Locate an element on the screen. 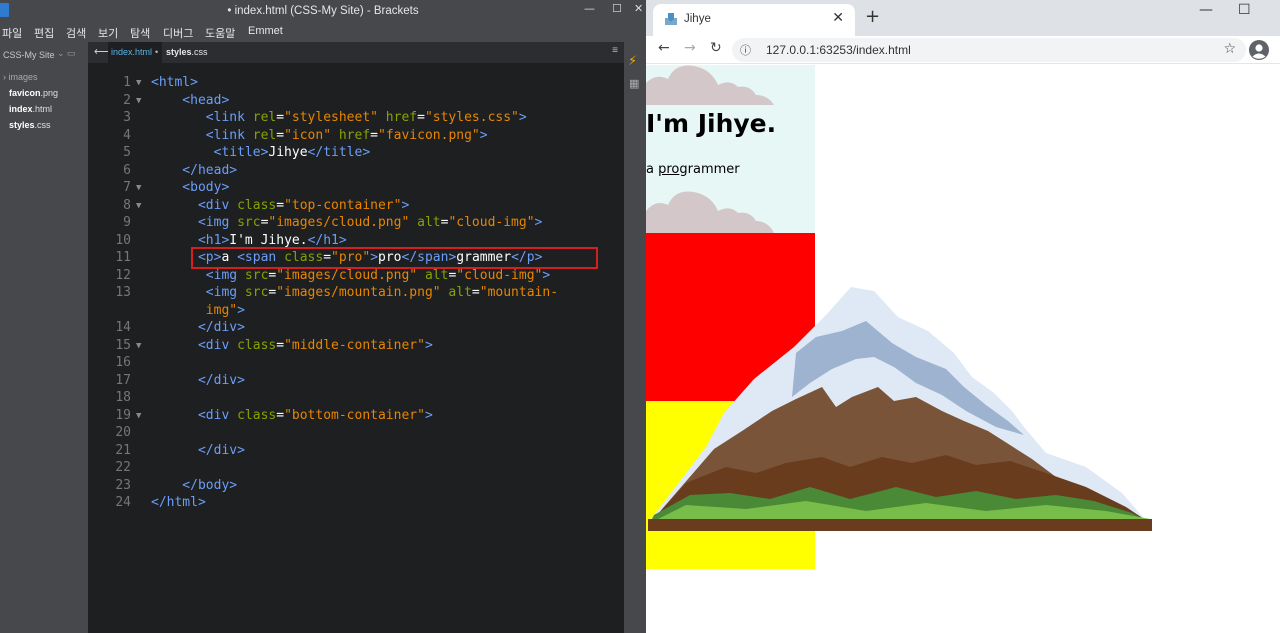 The width and height of the screenshot is (1280, 633). code-line: 15 ▼ <div class="middle-container"> is located at coordinates (356, 346).